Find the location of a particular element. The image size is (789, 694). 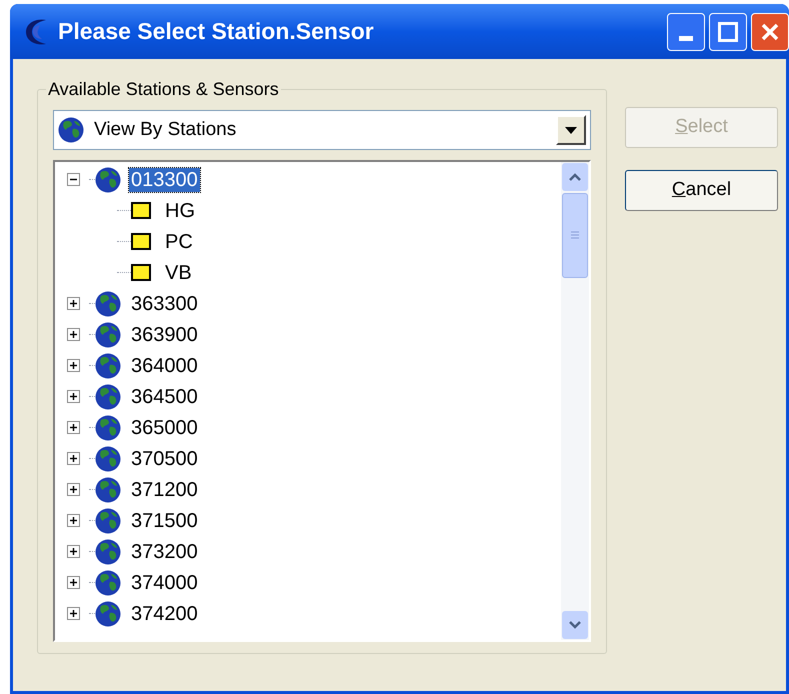

maximize-button is located at coordinates (728, 31).